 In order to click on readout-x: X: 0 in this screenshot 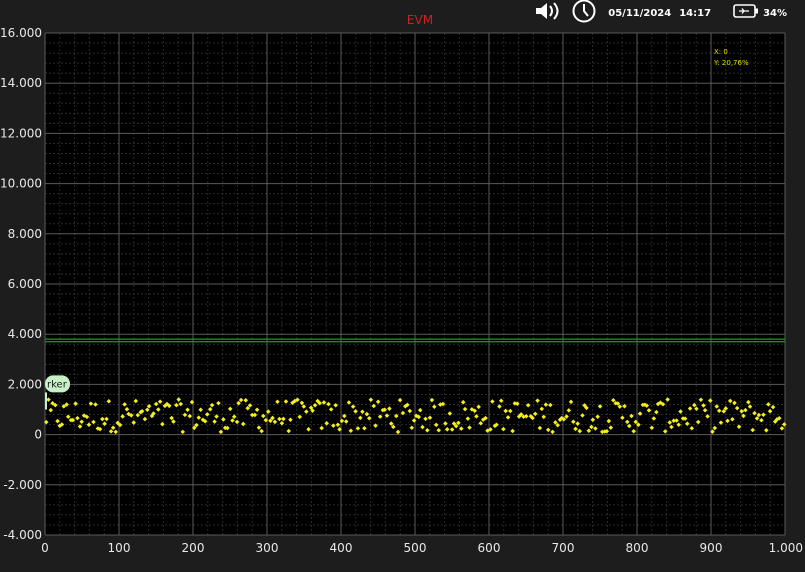, I will do `click(721, 52)`.